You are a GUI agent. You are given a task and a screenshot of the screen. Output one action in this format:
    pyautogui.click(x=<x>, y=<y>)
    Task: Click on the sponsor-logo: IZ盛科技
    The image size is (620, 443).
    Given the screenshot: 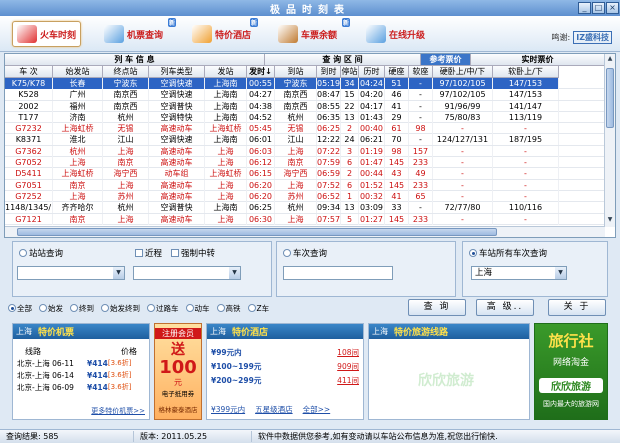 What is the action you would take?
    pyautogui.click(x=592, y=37)
    